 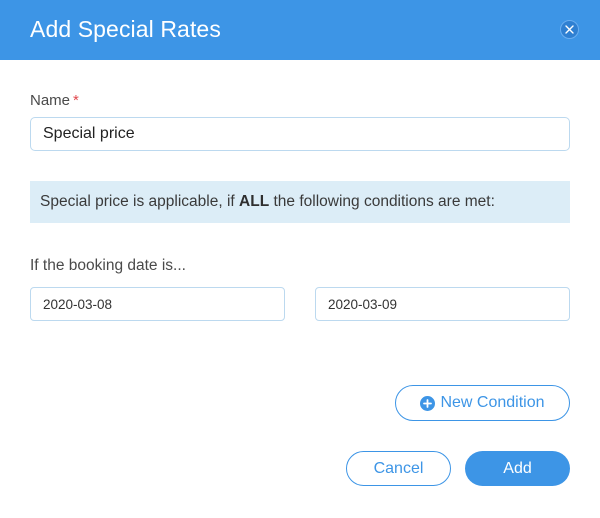 What do you see at coordinates (300, 134) in the screenshot?
I see `name-input` at bounding box center [300, 134].